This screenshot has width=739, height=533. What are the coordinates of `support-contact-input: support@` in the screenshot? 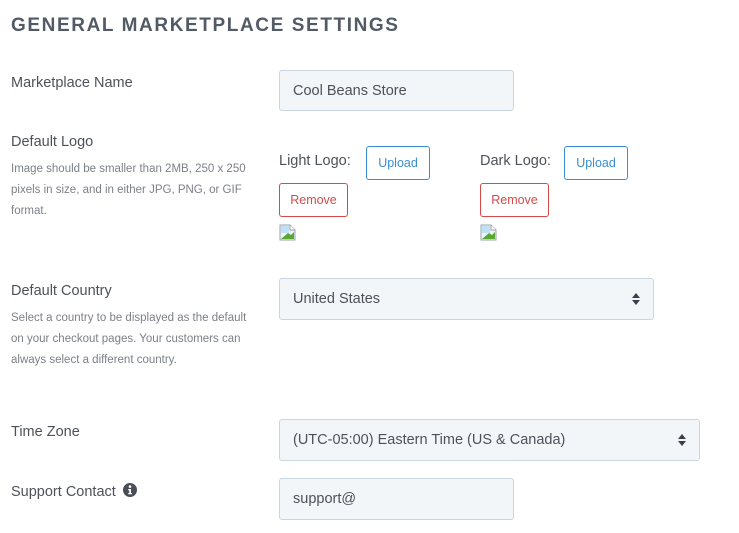 It's located at (396, 499).